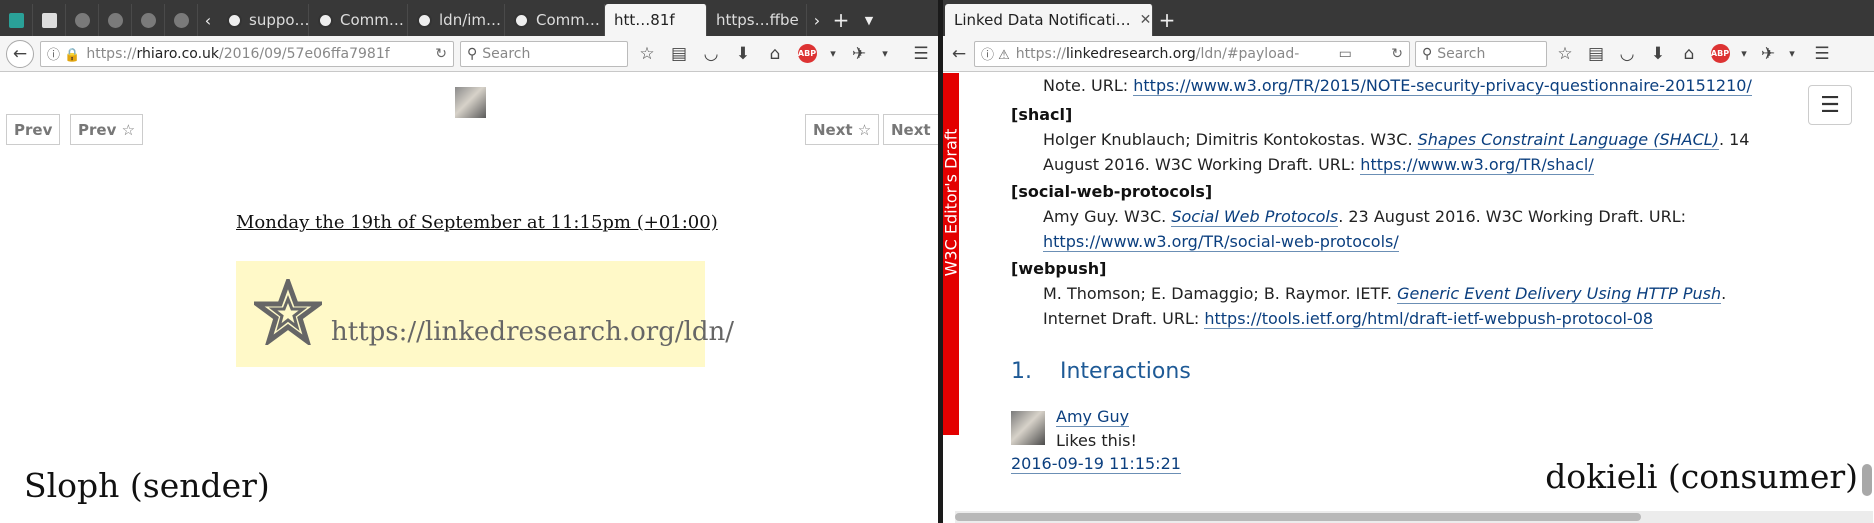 The height and width of the screenshot is (523, 1874). I want to click on ref-key-social-web-protocols: [social-web-protocols], so click(1112, 191).